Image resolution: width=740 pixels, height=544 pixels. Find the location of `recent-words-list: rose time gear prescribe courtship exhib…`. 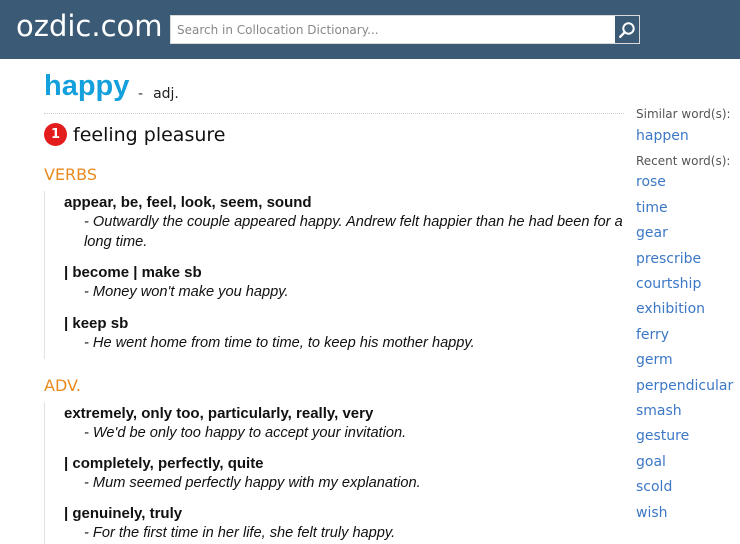

recent-words-list: rose time gear prescribe courtship exhib… is located at coordinates (688, 348).